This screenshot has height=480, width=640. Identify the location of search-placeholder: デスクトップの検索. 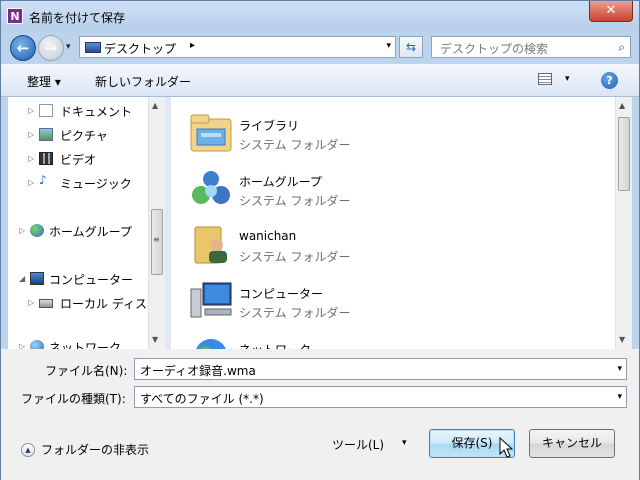
(494, 49).